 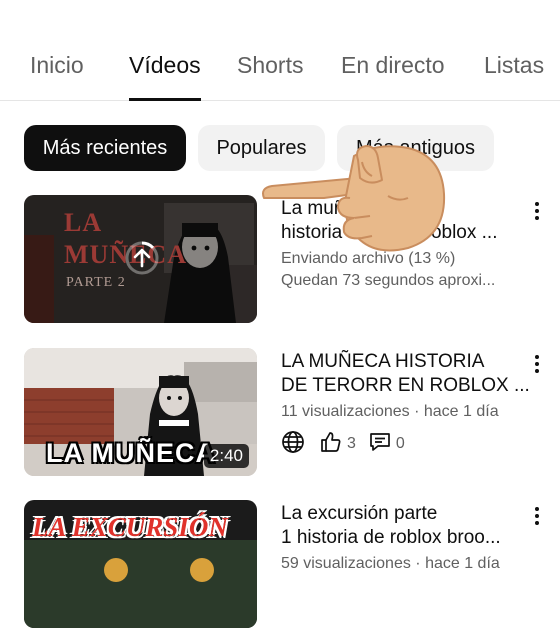 What do you see at coordinates (96, 282) in the screenshot?
I see `thumbnail-subtitle-text: PARTE 2` at bounding box center [96, 282].